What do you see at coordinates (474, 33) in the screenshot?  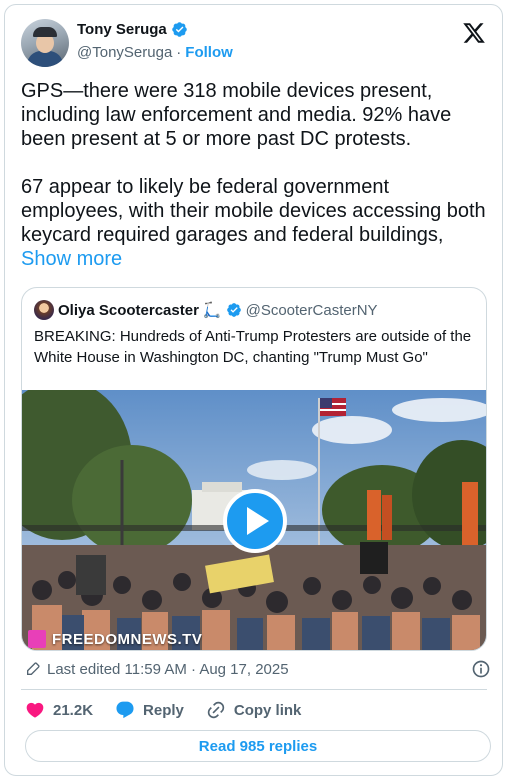 I see `x-logo-icon` at bounding box center [474, 33].